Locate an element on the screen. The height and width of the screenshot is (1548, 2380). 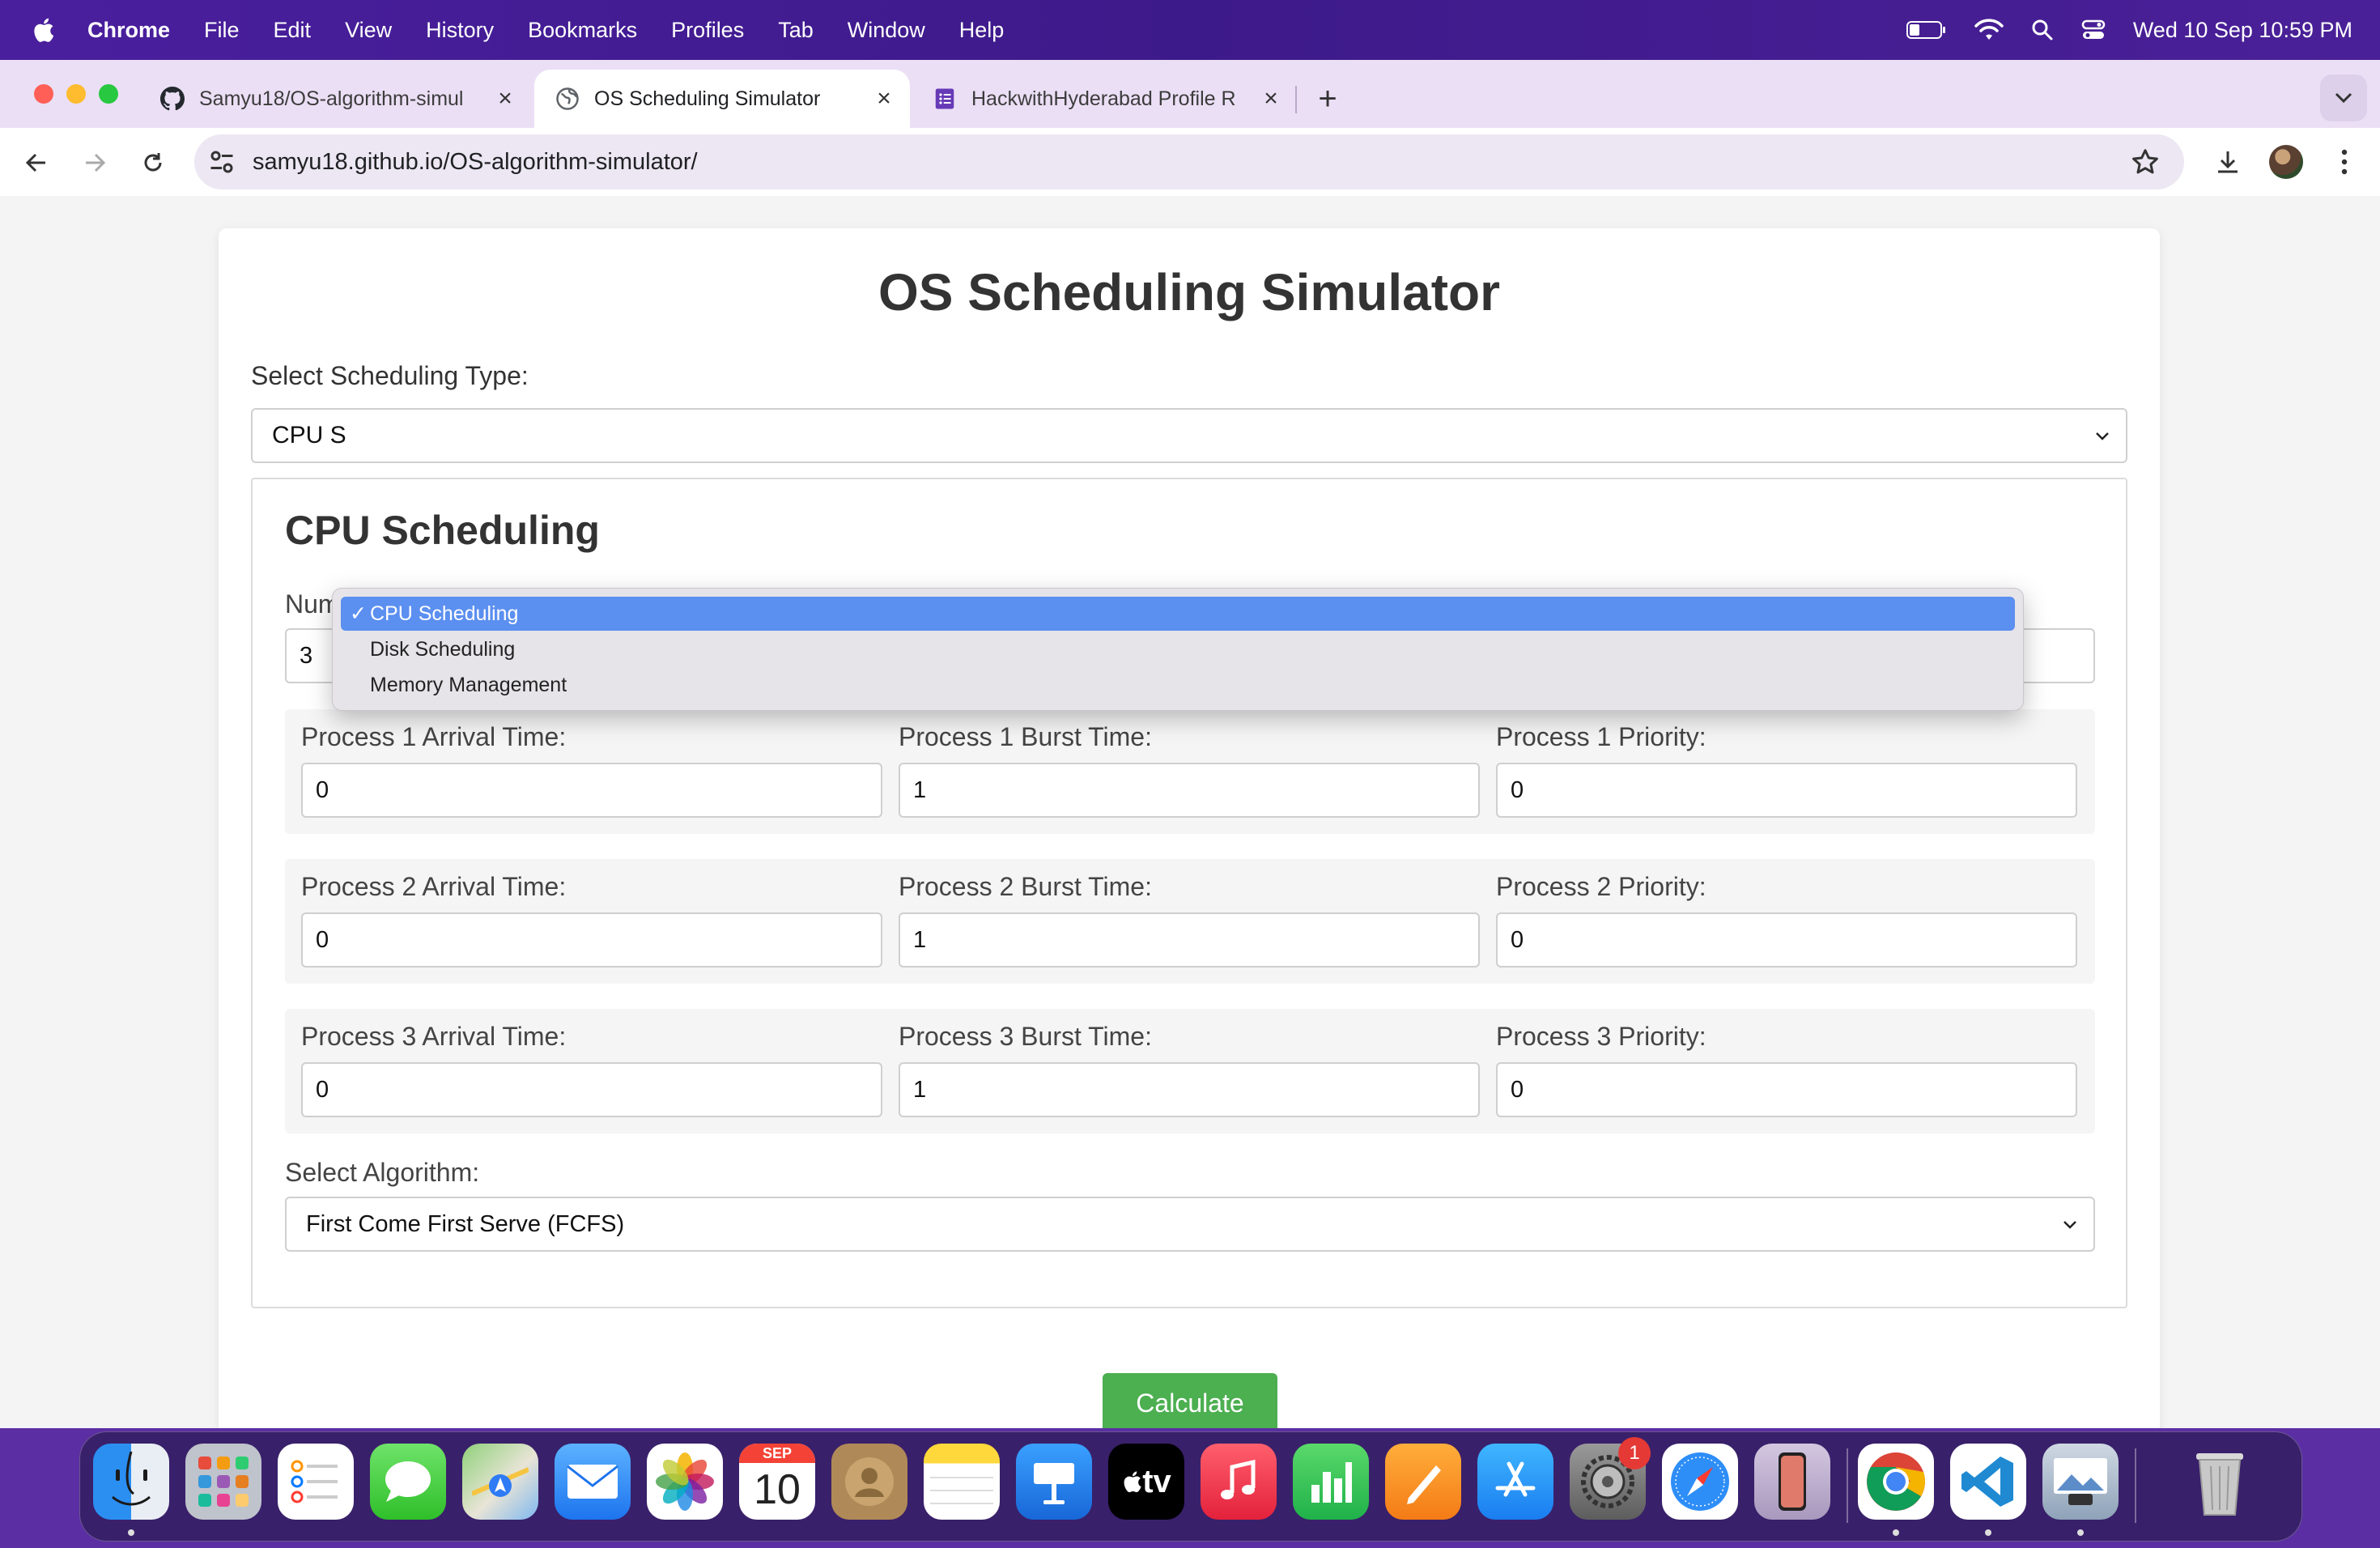
chrome-icon is located at coordinates (1896, 1482).